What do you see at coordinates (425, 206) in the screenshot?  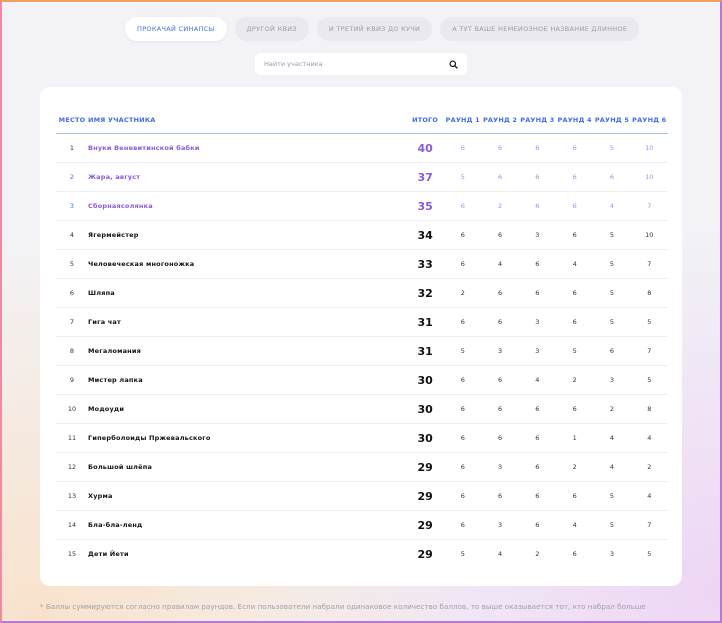 I see `row-total: 35` at bounding box center [425, 206].